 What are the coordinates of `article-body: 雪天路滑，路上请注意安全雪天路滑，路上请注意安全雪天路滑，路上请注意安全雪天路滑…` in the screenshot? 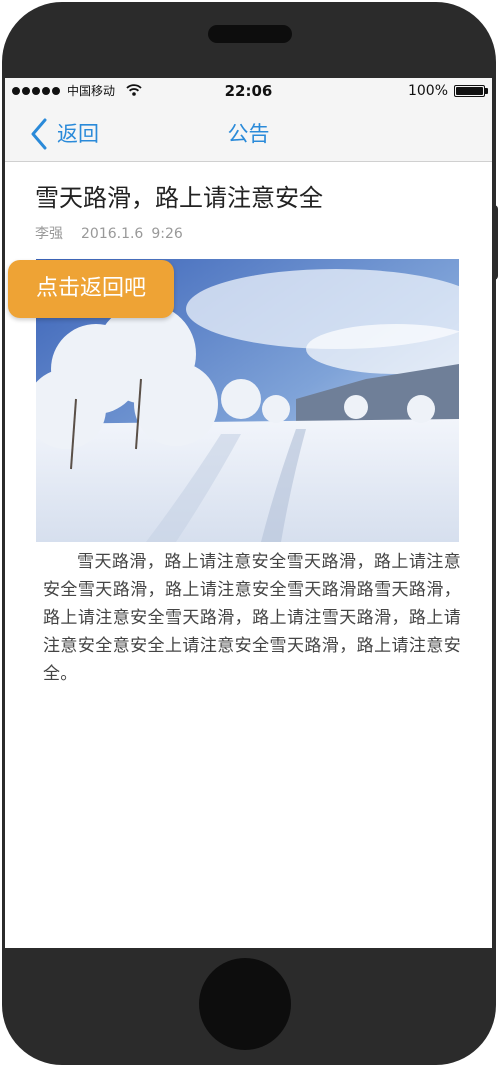 It's located at (252, 618).